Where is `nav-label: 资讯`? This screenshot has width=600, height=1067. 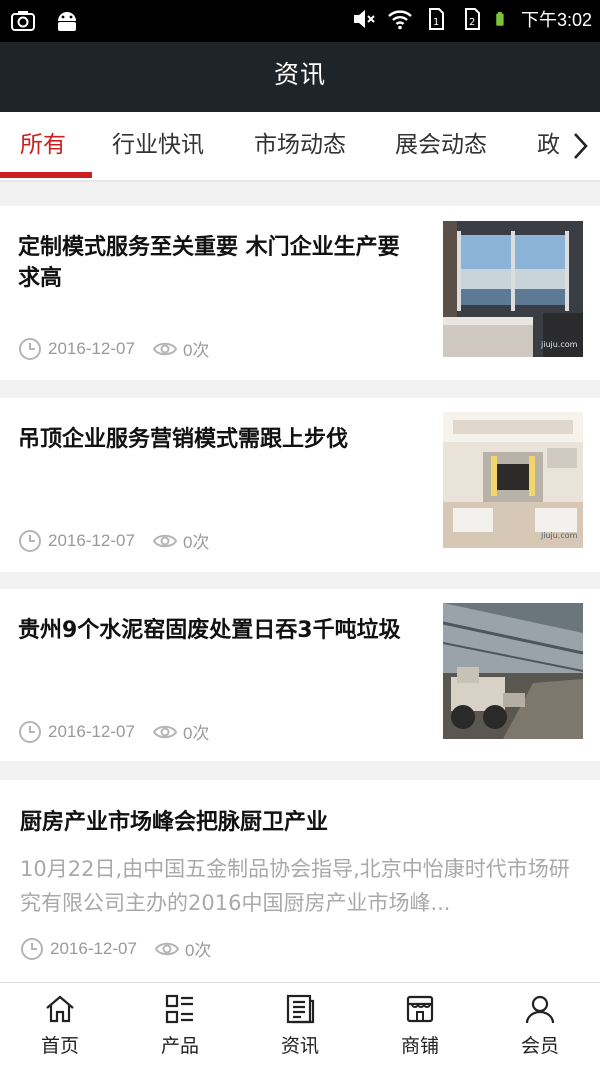 nav-label: 资讯 is located at coordinates (299, 1046).